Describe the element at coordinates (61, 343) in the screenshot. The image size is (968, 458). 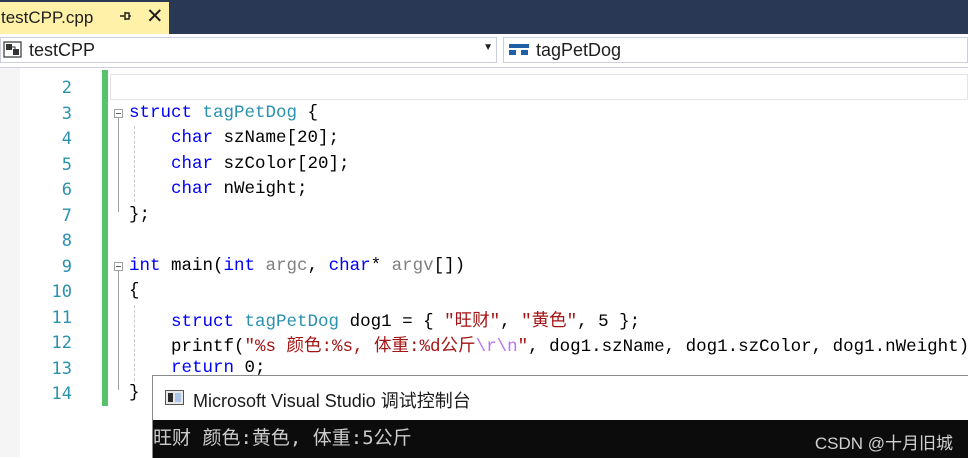
I see `line-number: 12` at that location.